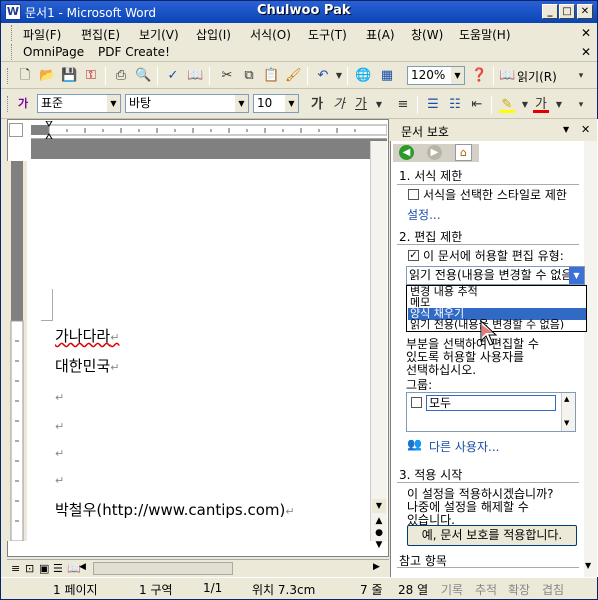 The height and width of the screenshot is (600, 598). What do you see at coordinates (452, 589) in the screenshot?
I see `status-record-macro: 기록` at bounding box center [452, 589].